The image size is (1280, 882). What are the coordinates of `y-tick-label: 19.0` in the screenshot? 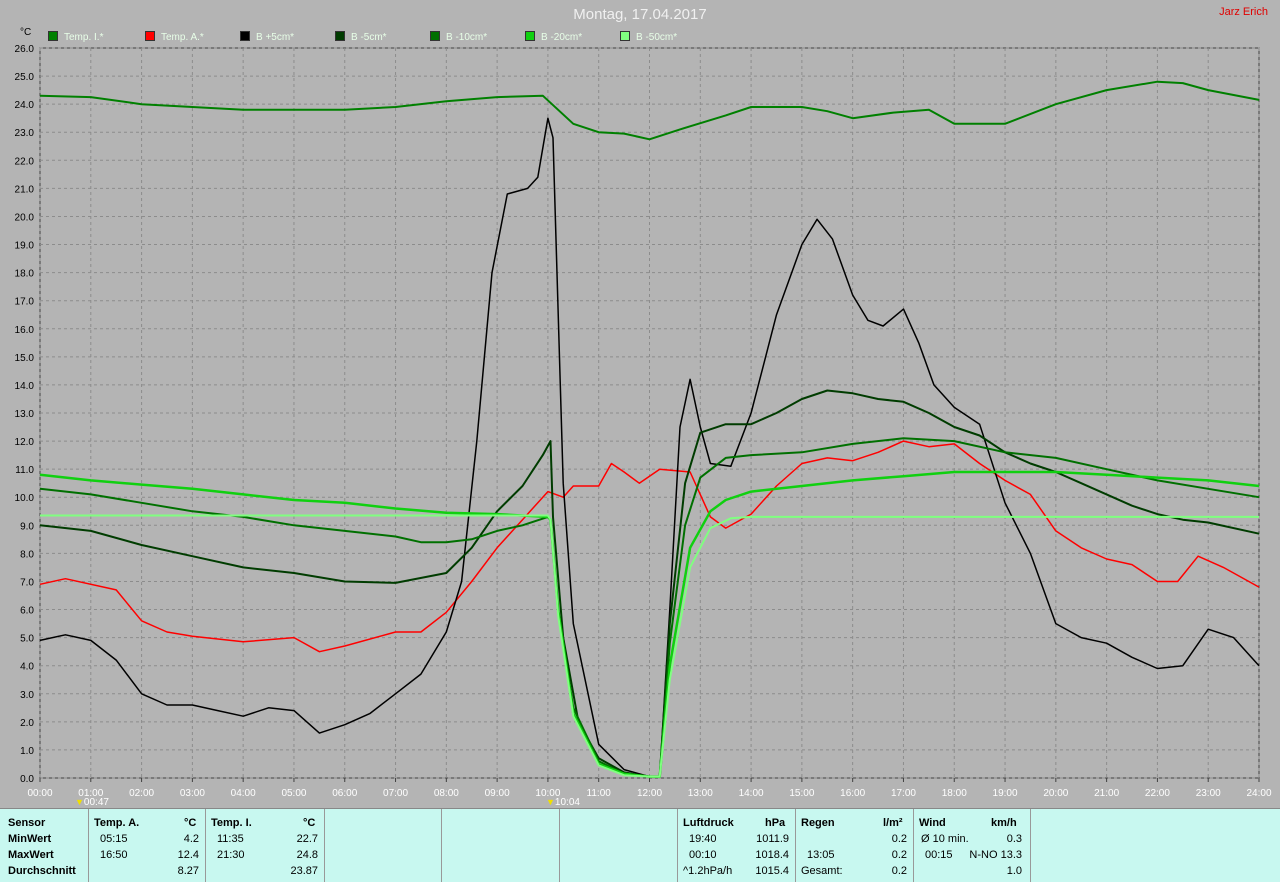 It's located at (25, 246).